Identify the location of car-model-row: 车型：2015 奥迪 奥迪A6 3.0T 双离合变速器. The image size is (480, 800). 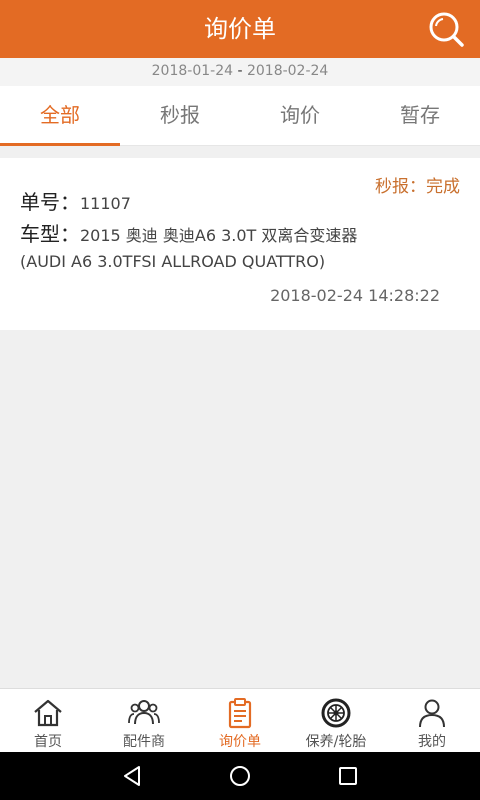
(188, 232).